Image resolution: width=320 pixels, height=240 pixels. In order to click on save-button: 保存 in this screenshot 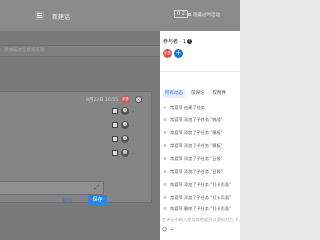, I will do `click(97, 200)`.